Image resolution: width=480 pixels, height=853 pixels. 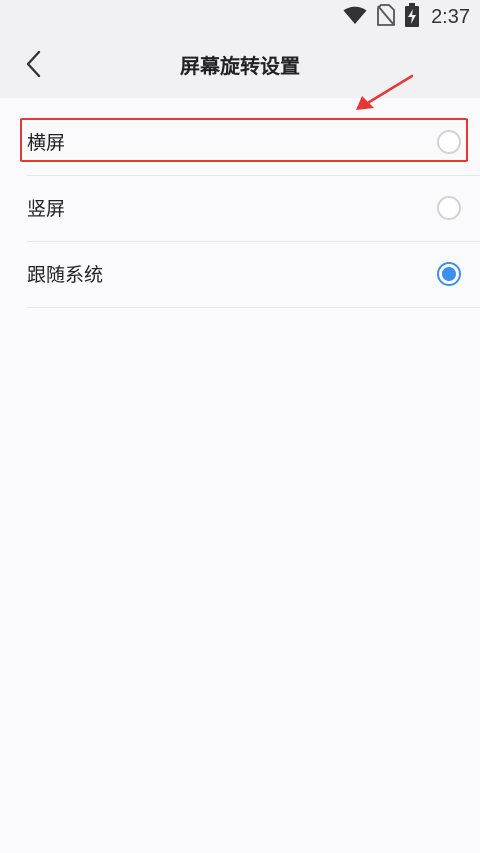 I want to click on option-portrait: 竖屏, so click(x=253, y=209).